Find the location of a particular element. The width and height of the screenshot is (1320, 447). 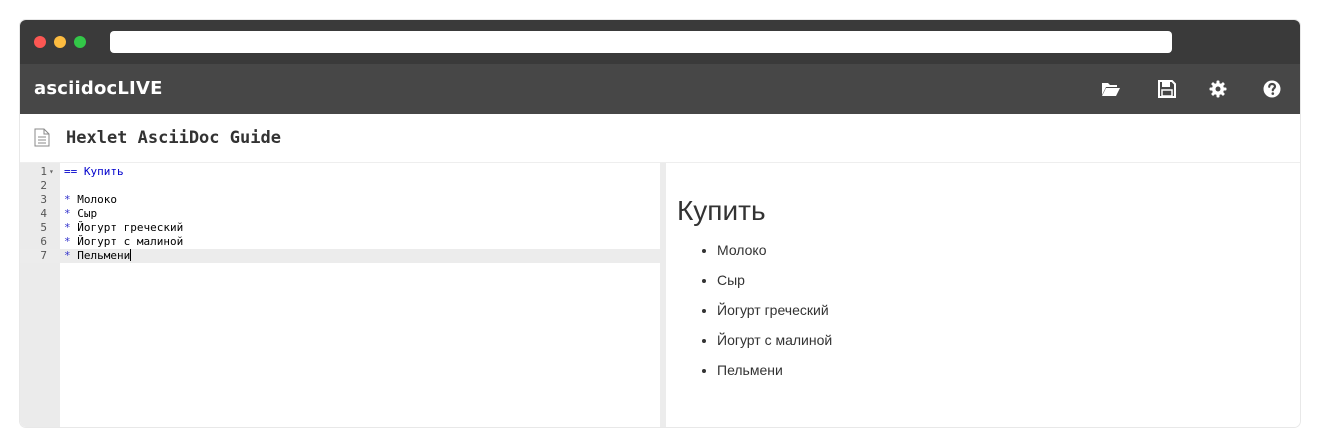

line-number: 5 is located at coordinates (43, 227).